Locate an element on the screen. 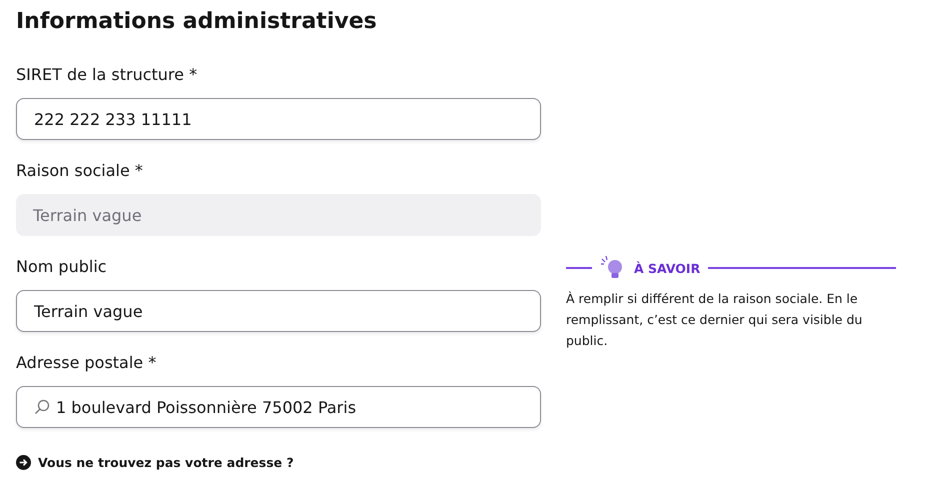 The image size is (929, 487). input-field: Terrain vague is located at coordinates (278, 311).